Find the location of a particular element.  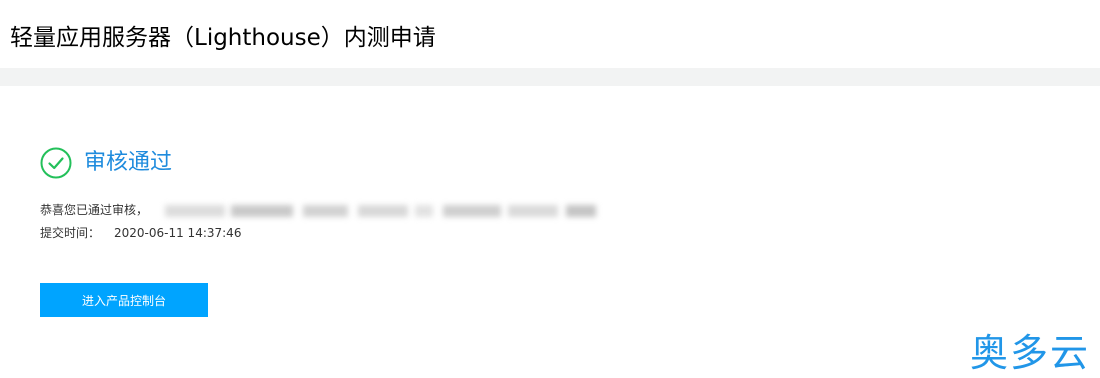

redacted-text is located at coordinates (385, 211).